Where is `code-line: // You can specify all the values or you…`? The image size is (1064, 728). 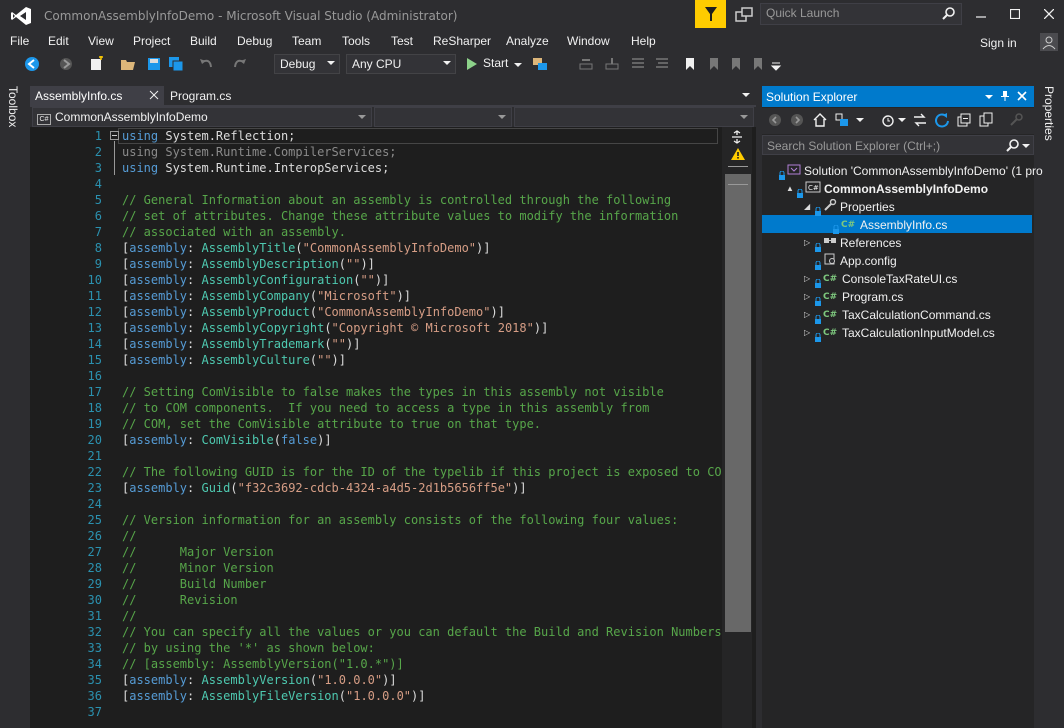 code-line: // You can specify all the values or you… is located at coordinates (422, 632).